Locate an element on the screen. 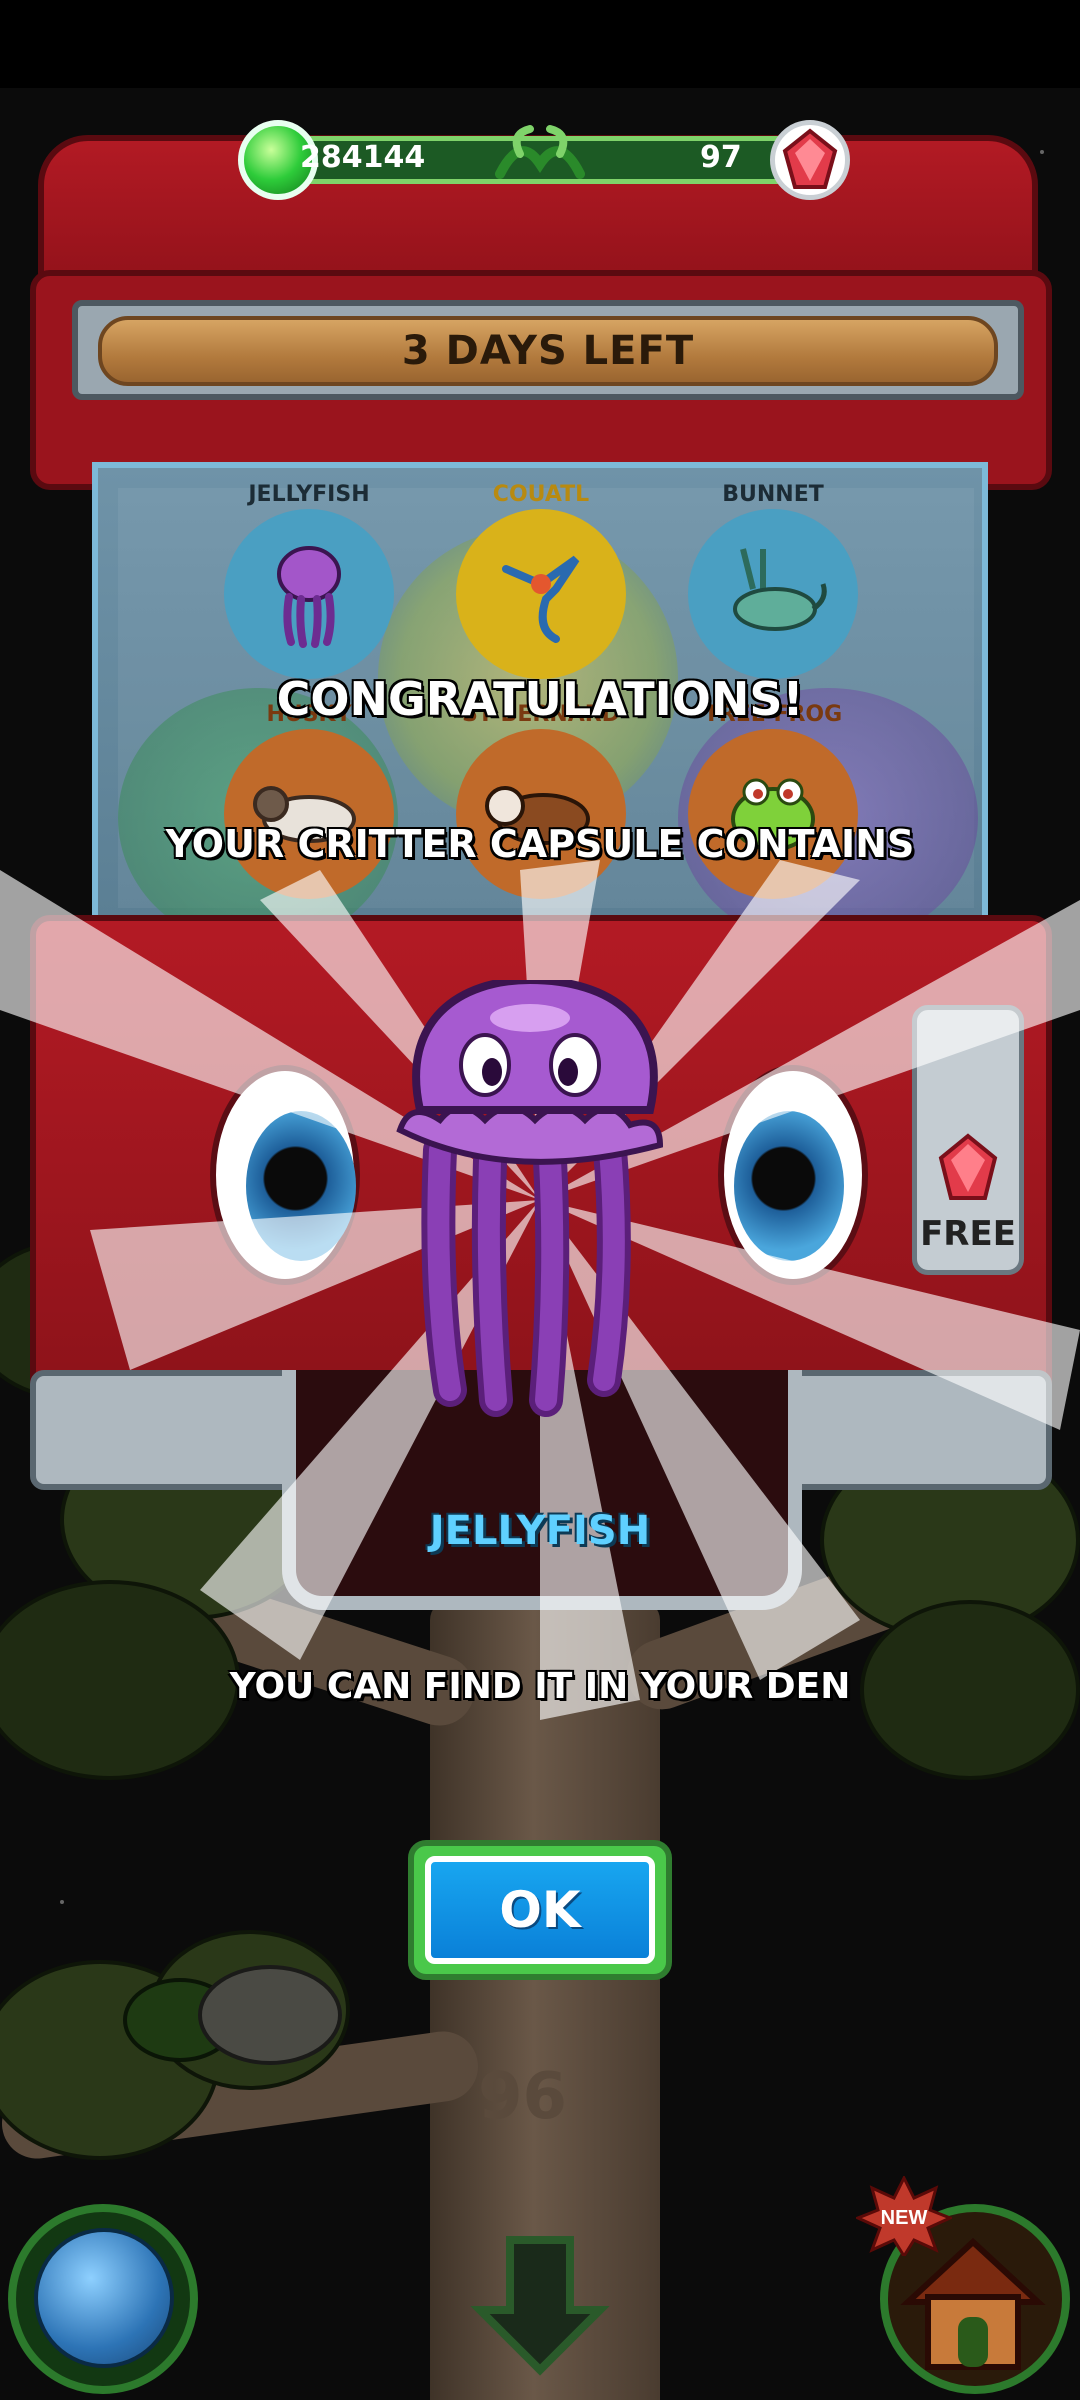 This screenshot has width=1080, height=2400. critter-slot-name: JELLYFISH is located at coordinates (309, 494).